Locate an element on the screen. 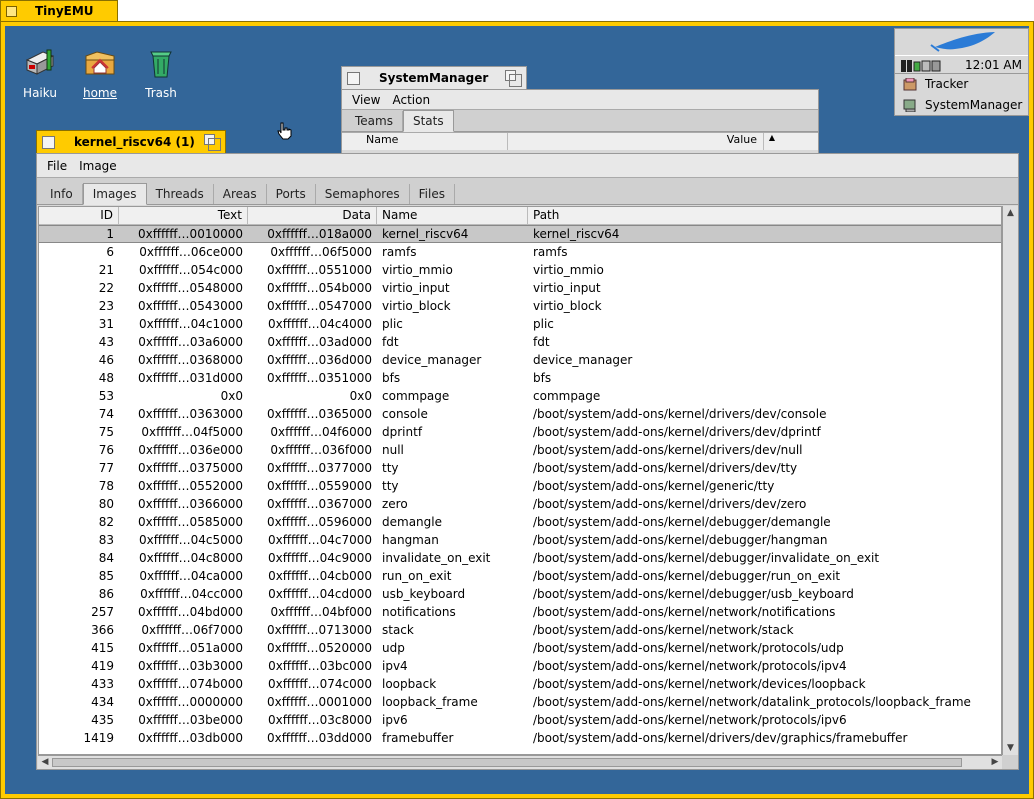 The image size is (1034, 799). cell-data: 0xffffff…0559000 is located at coordinates (319, 486).